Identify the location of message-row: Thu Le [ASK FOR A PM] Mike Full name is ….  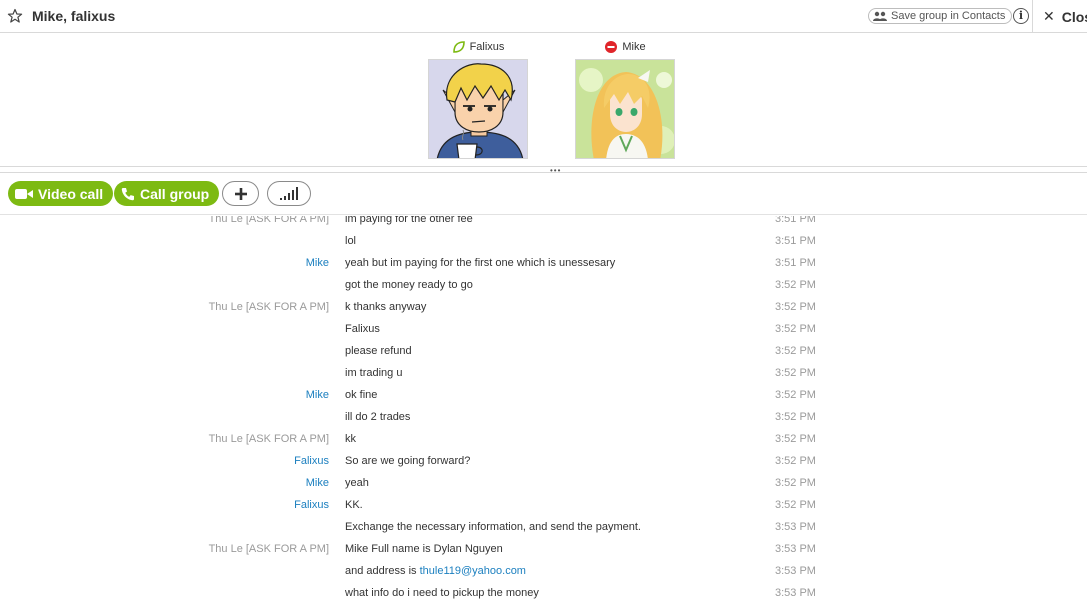
(543, 549).